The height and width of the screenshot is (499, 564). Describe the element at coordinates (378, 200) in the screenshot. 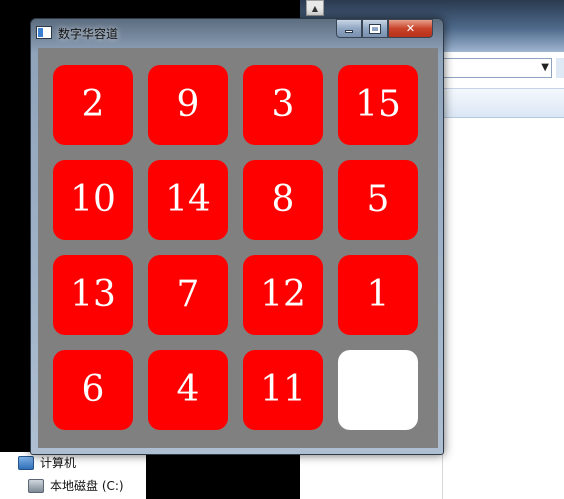

I see `puzzle-tile: 5` at that location.